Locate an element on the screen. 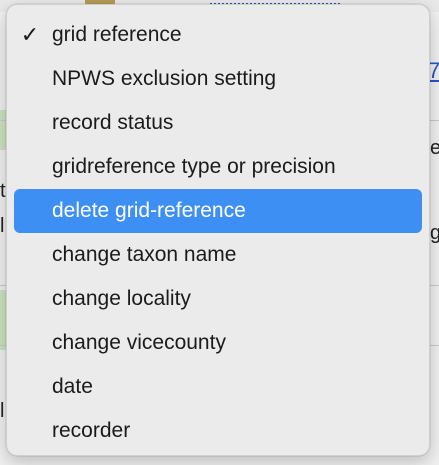  menu-item-grid-reference: ✓ grid reference is located at coordinates (218, 35).